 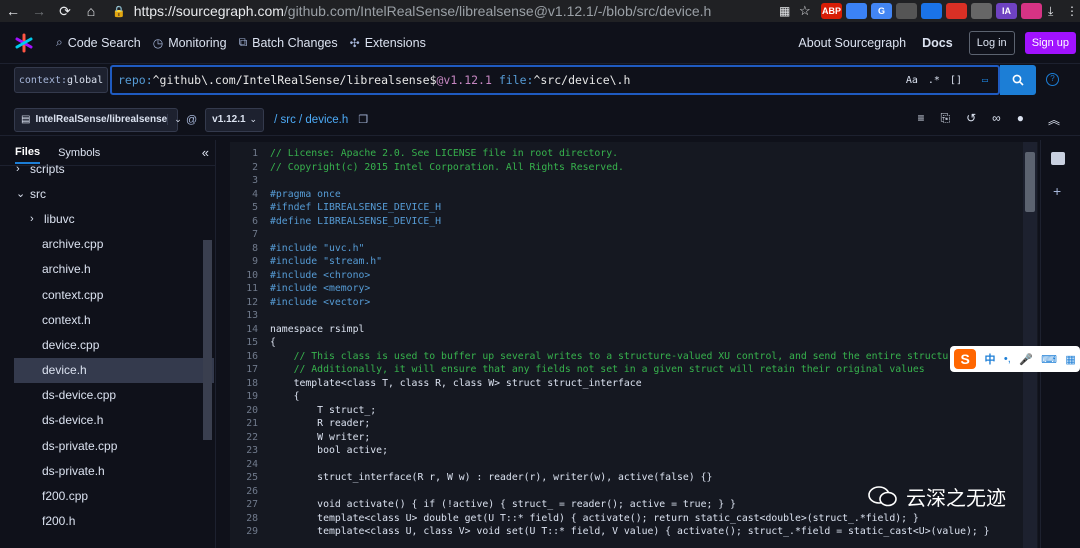 What do you see at coordinates (881, 11) in the screenshot?
I see `extension-icon: G` at bounding box center [881, 11].